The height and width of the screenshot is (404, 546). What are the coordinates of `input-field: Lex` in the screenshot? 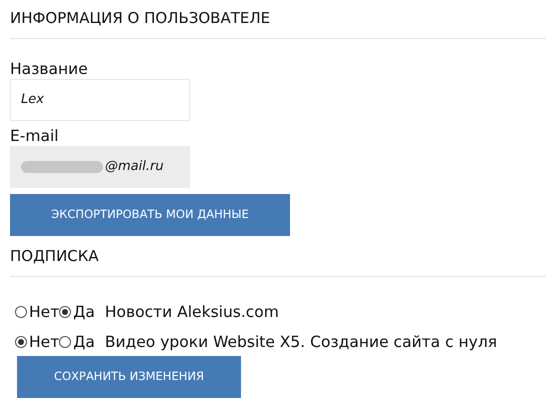 It's located at (100, 100).